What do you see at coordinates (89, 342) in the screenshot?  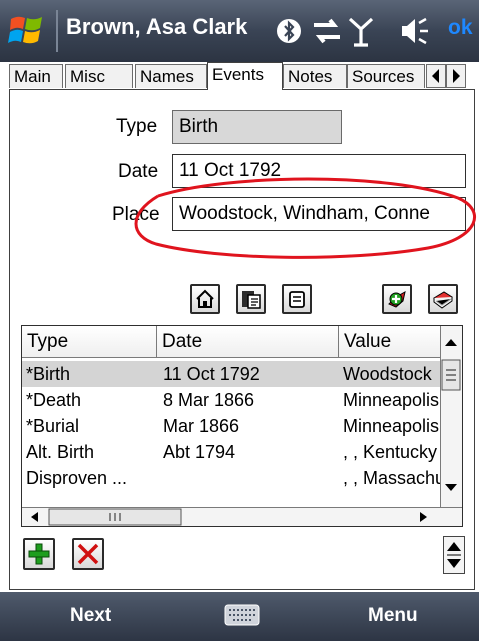 I see `column-header-type: Type` at bounding box center [89, 342].